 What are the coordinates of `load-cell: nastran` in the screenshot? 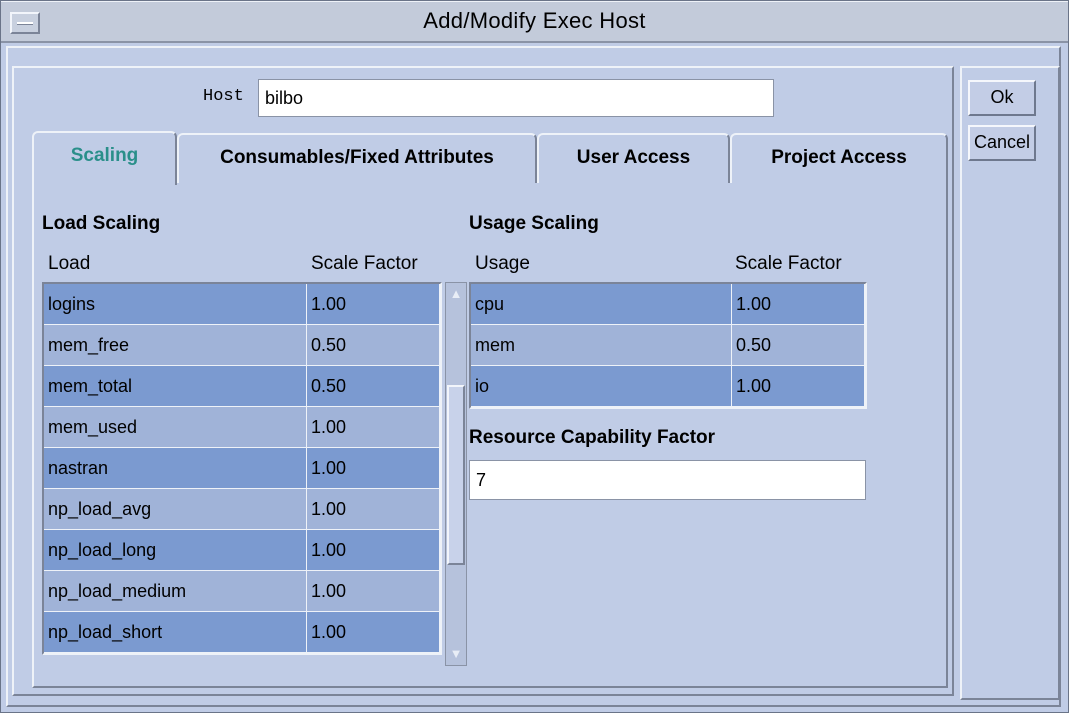 It's located at (175, 468).